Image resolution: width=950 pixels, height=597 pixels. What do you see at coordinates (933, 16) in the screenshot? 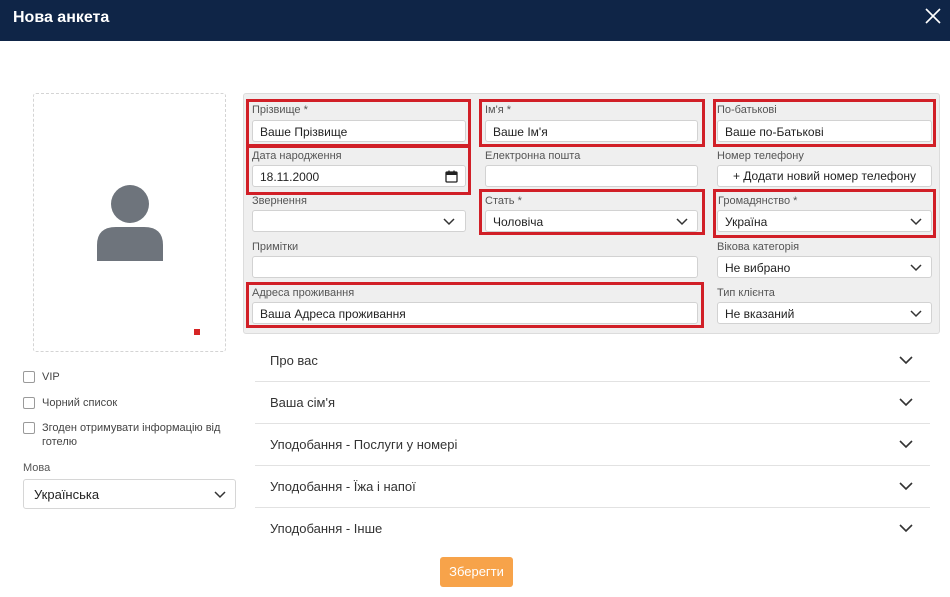
I see `close-icon` at bounding box center [933, 16].